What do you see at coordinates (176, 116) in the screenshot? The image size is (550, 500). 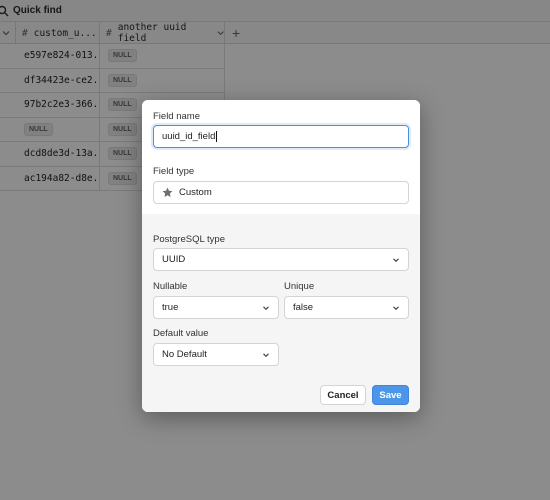 I see `field-name-label: Field name` at bounding box center [176, 116].